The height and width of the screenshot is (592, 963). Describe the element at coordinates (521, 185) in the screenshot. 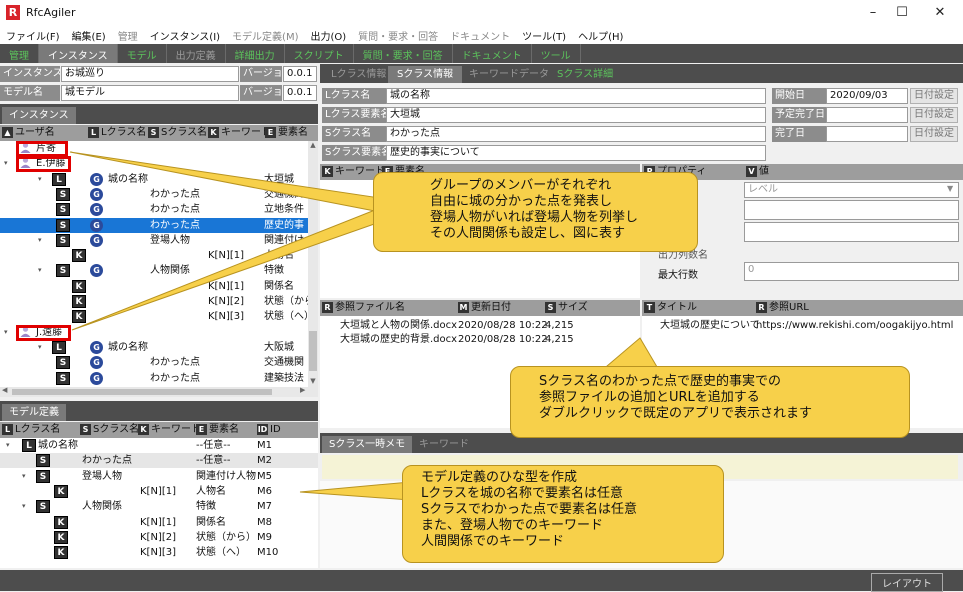

I see `callout-line: グループのメンバーがそれぞれ` at that location.